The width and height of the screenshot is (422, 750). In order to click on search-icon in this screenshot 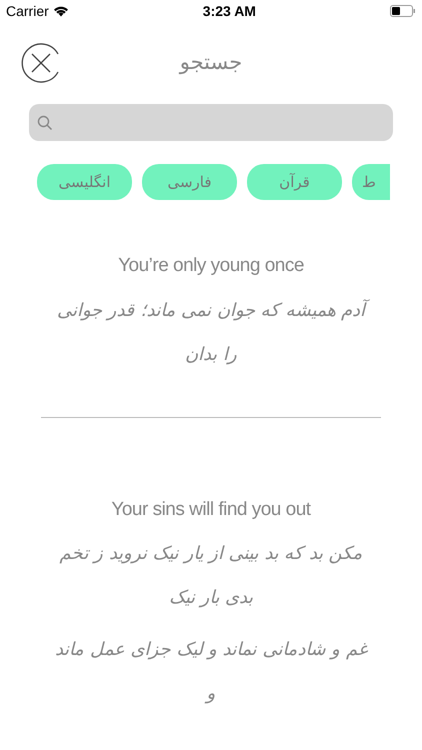, I will do `click(45, 122)`.